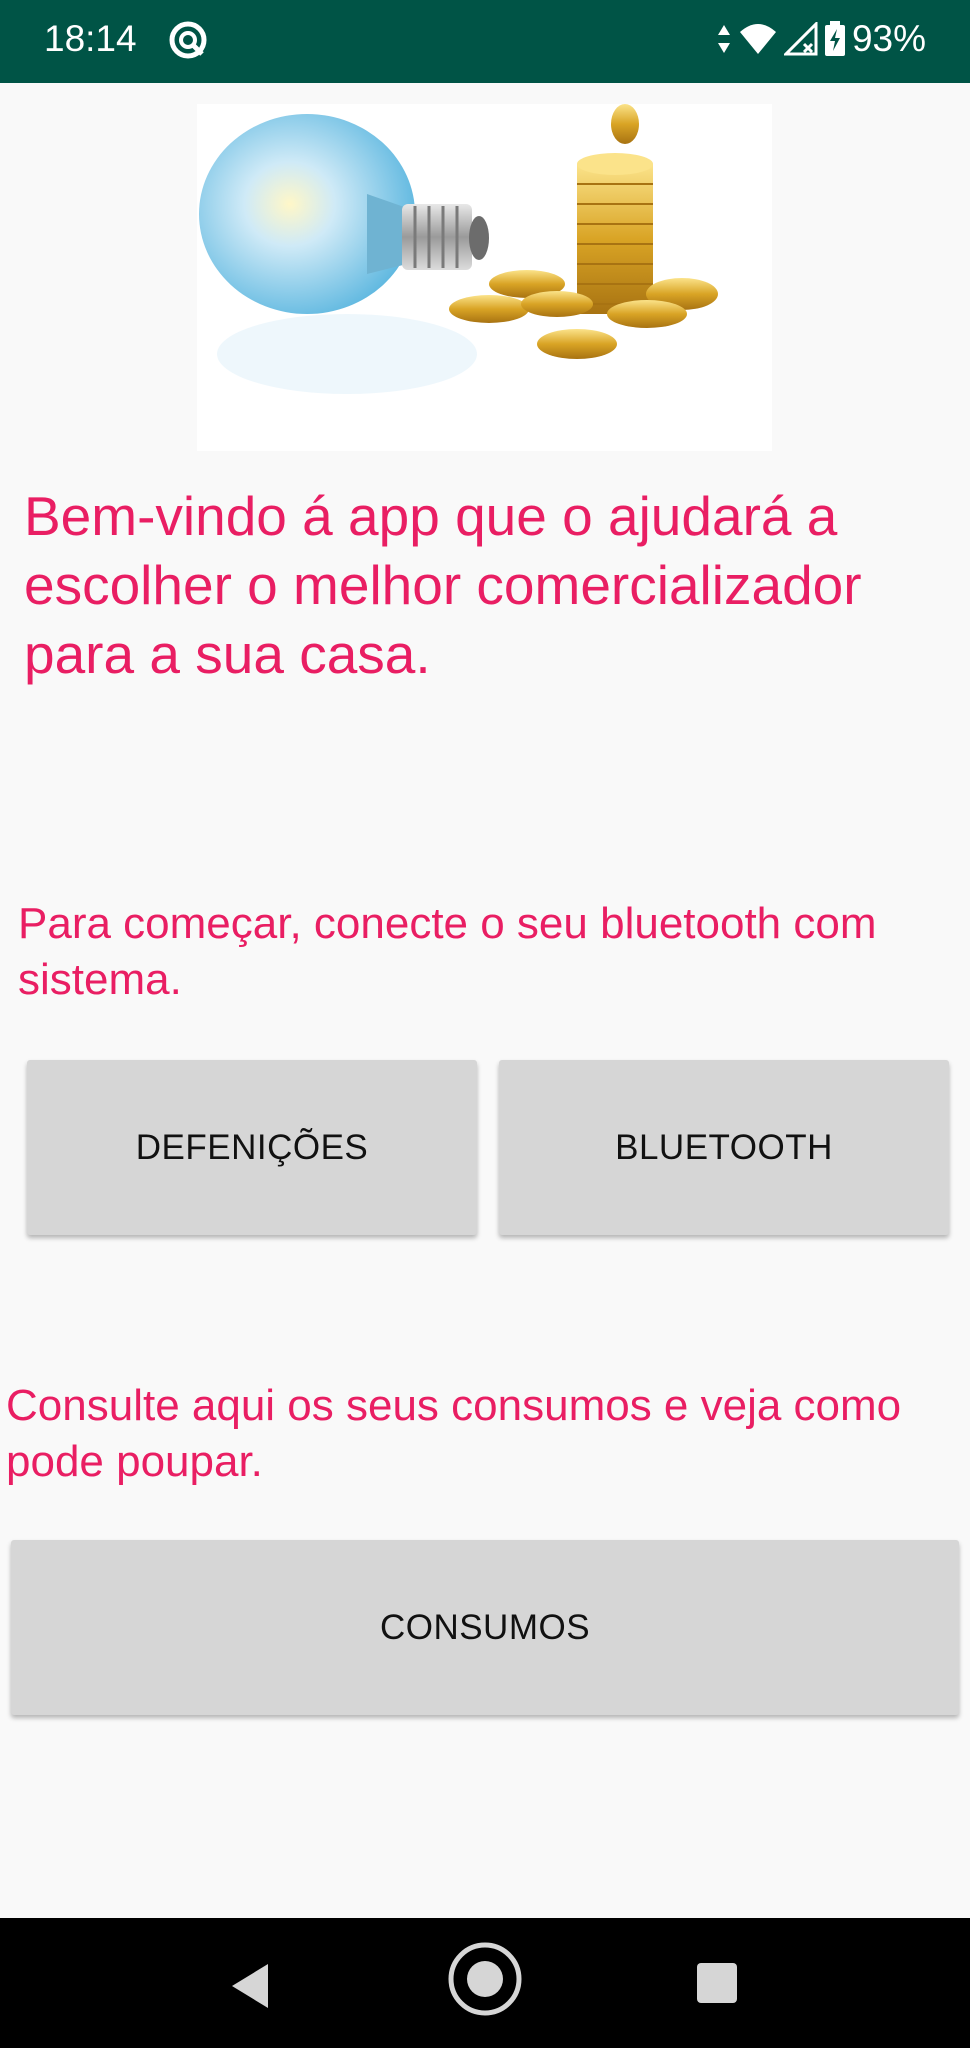  I want to click on cell-signal-icon, so click(800, 39).